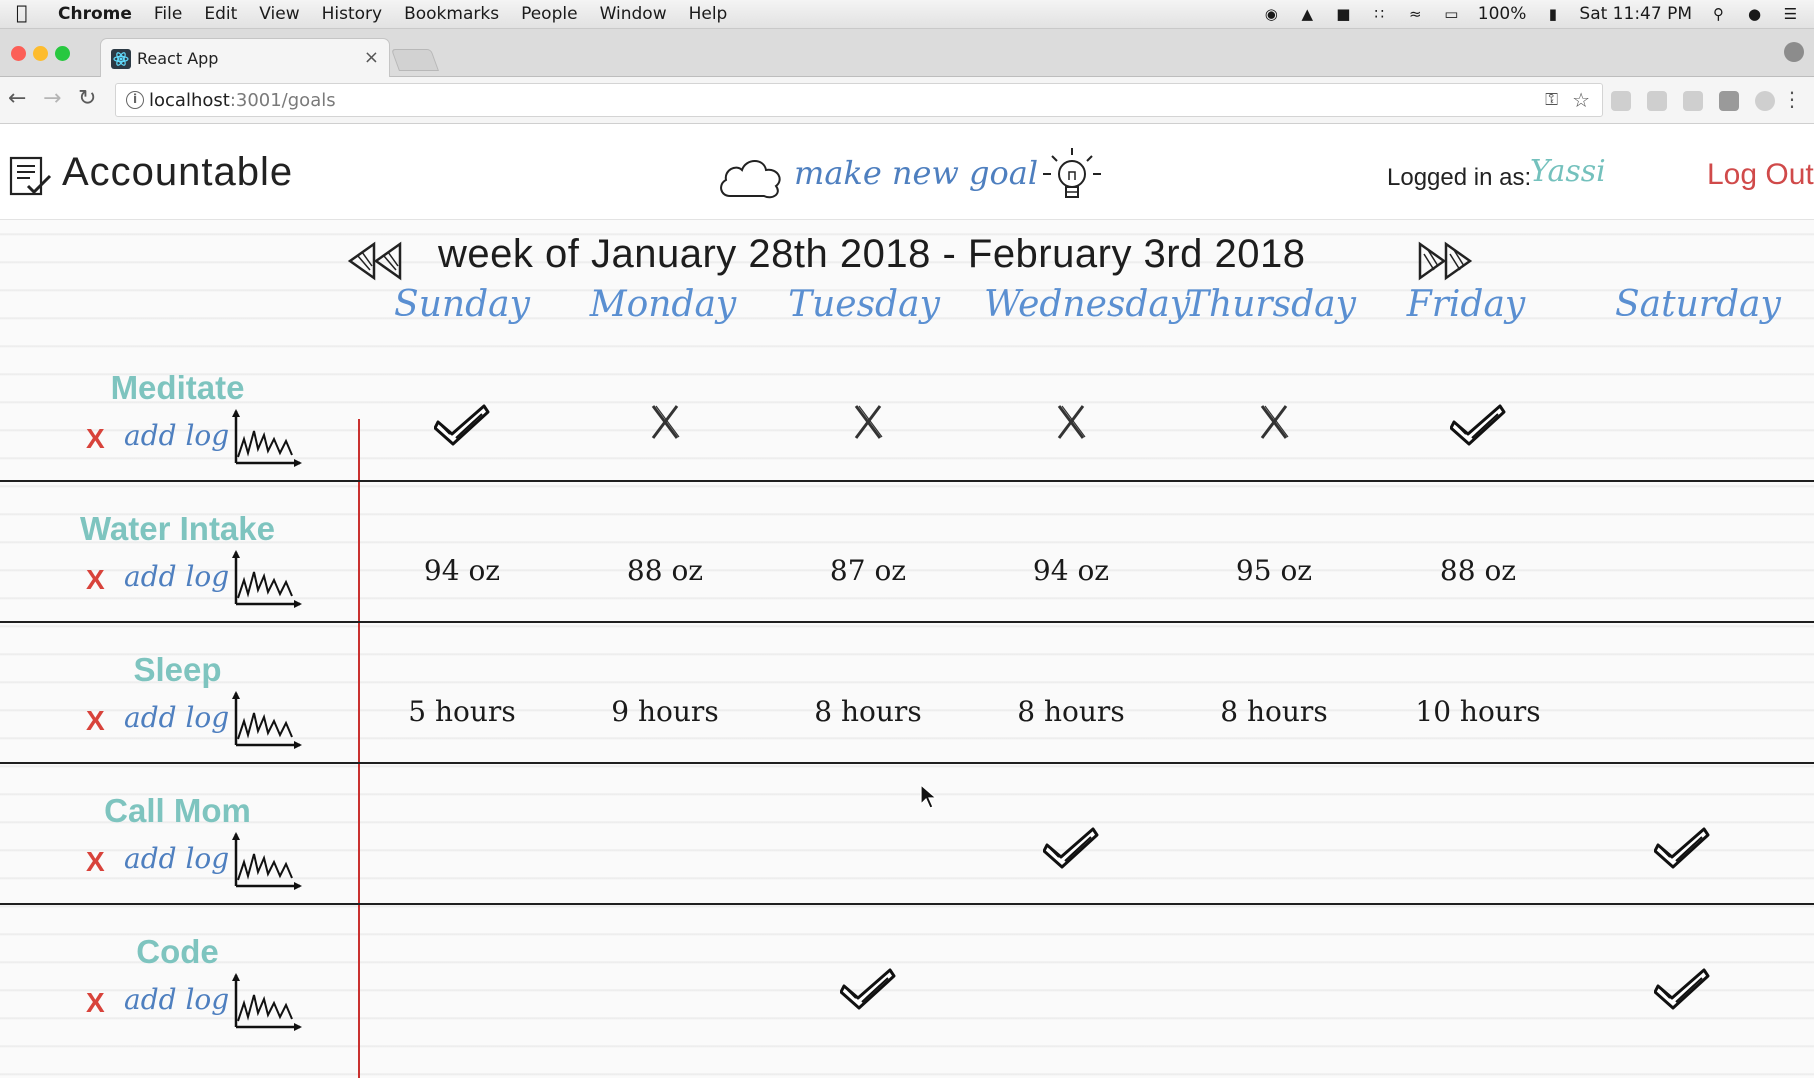 This screenshot has width=1814, height=1078. I want to click on menu-window: Window, so click(633, 14).